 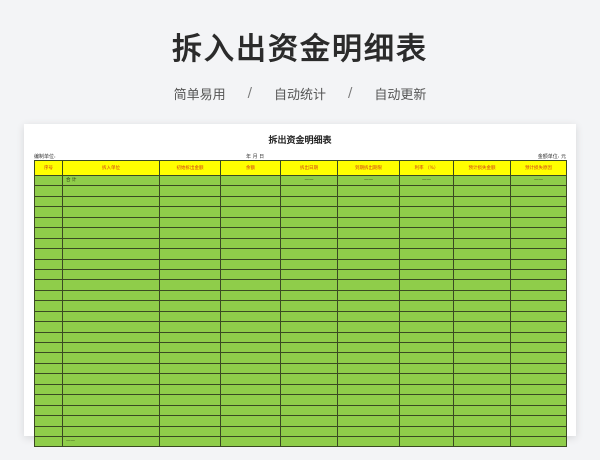 I want to click on col-header-index: 序号, so click(x=48, y=168).